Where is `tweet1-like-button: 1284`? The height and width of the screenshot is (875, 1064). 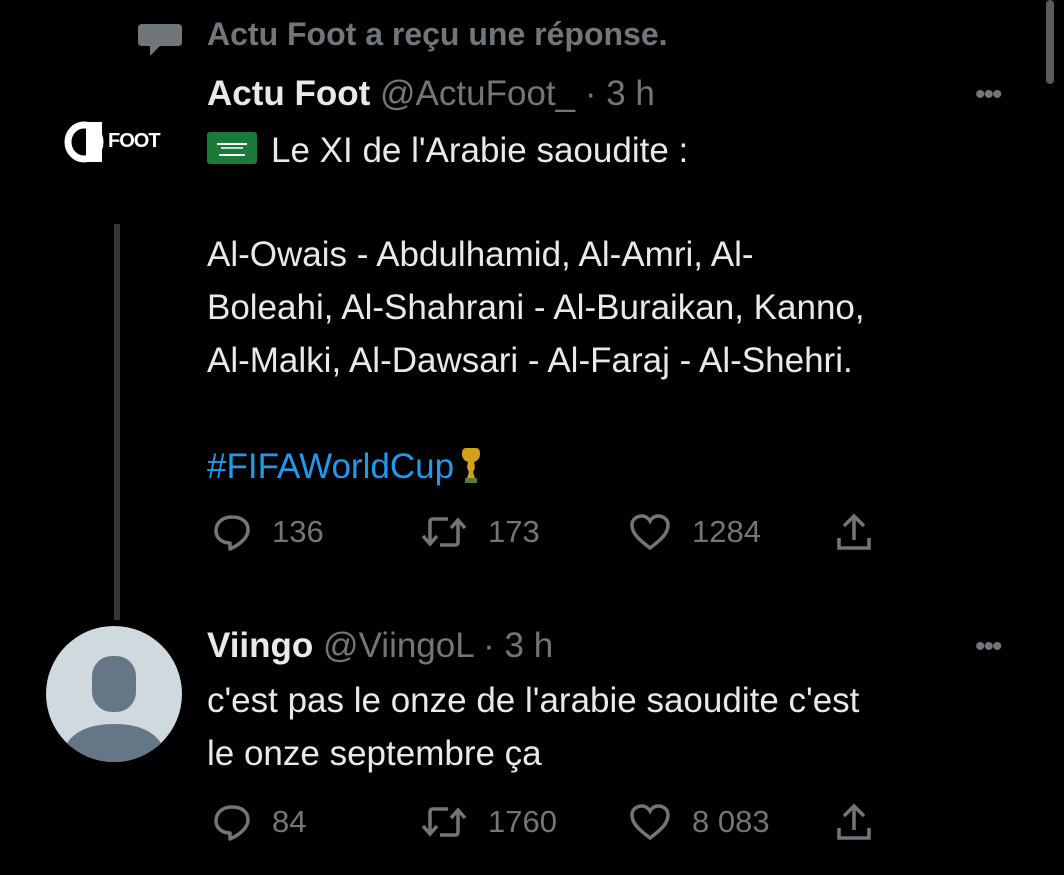
tweet1-like-button: 1284 is located at coordinates (694, 532).